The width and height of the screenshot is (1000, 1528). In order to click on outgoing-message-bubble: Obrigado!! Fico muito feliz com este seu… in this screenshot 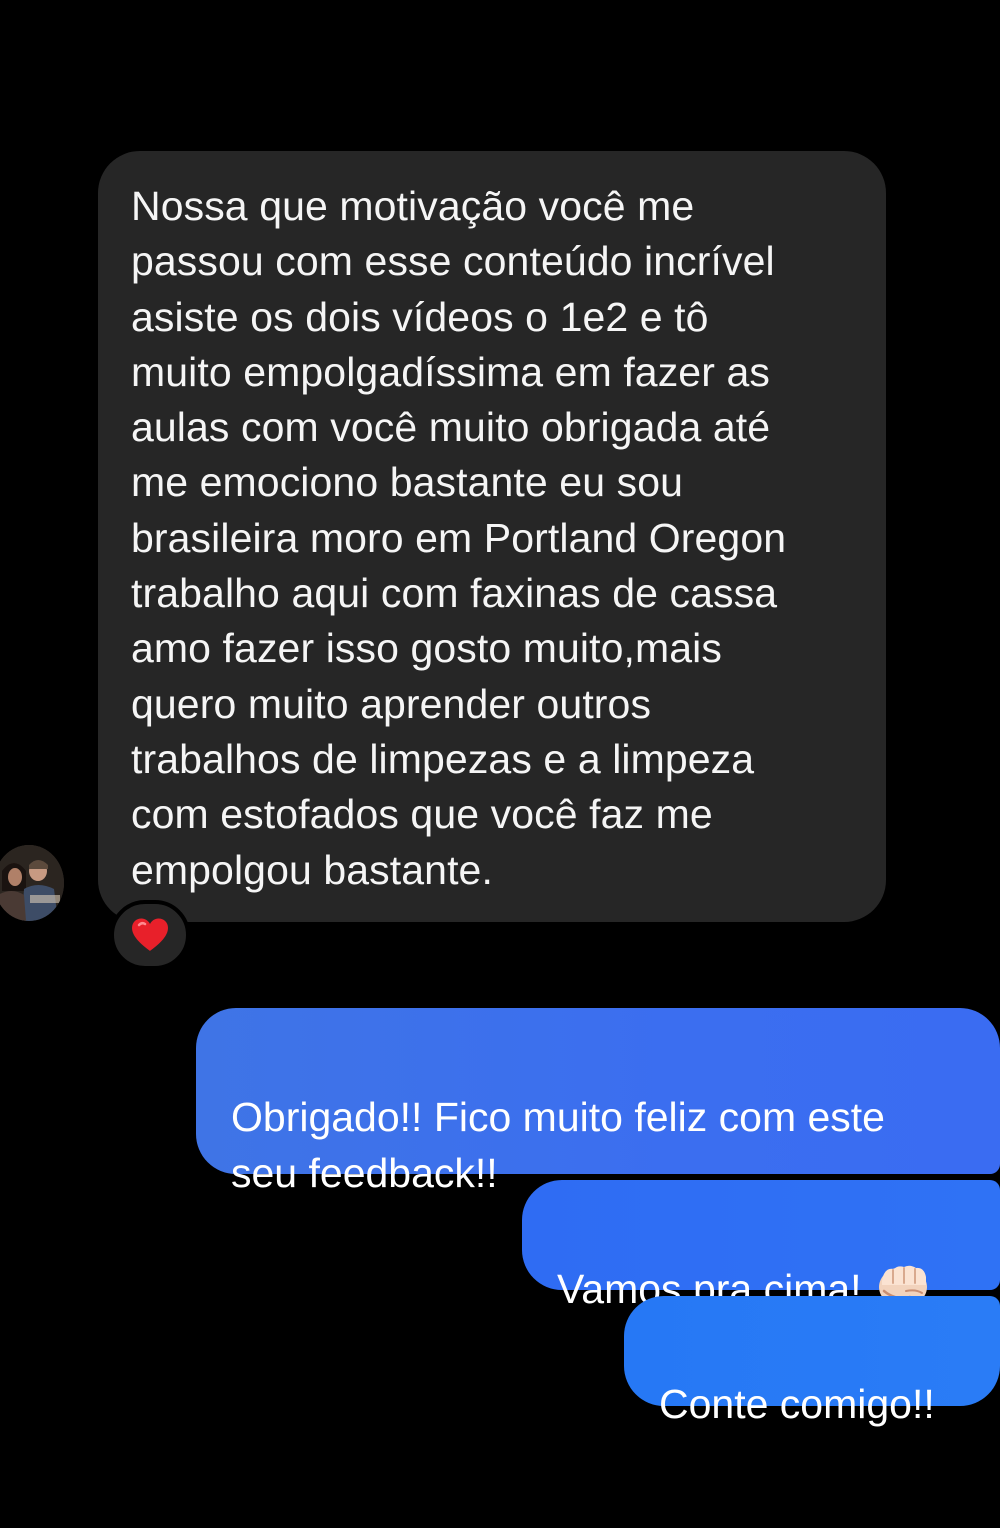, I will do `click(598, 1102)`.